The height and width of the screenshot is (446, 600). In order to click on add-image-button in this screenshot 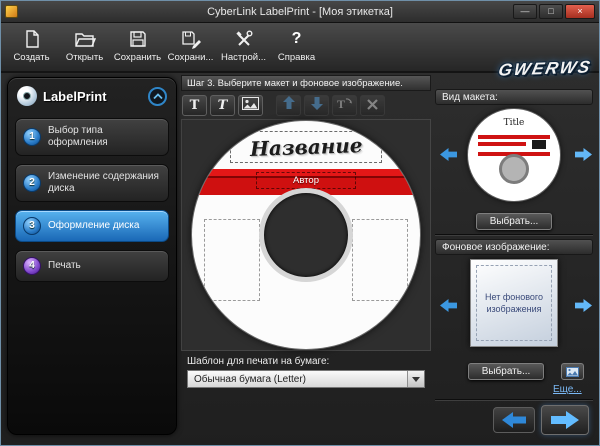, I will do `click(250, 105)`.